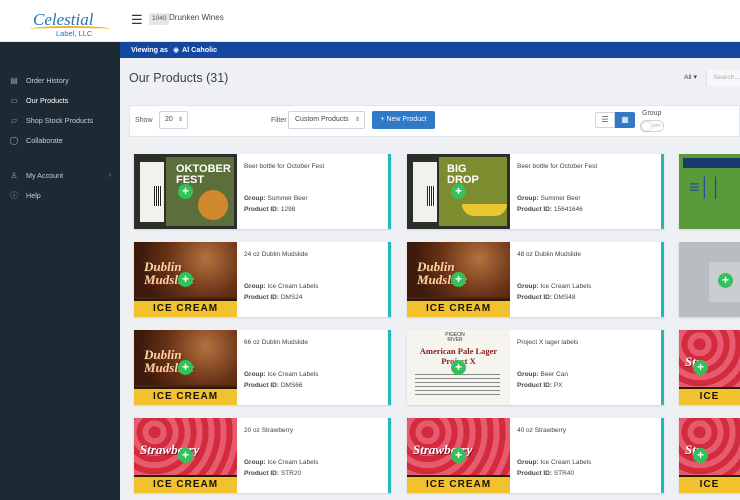 This screenshot has height=500, width=740. I want to click on show-count-select: 20 ⇕, so click(173, 120).